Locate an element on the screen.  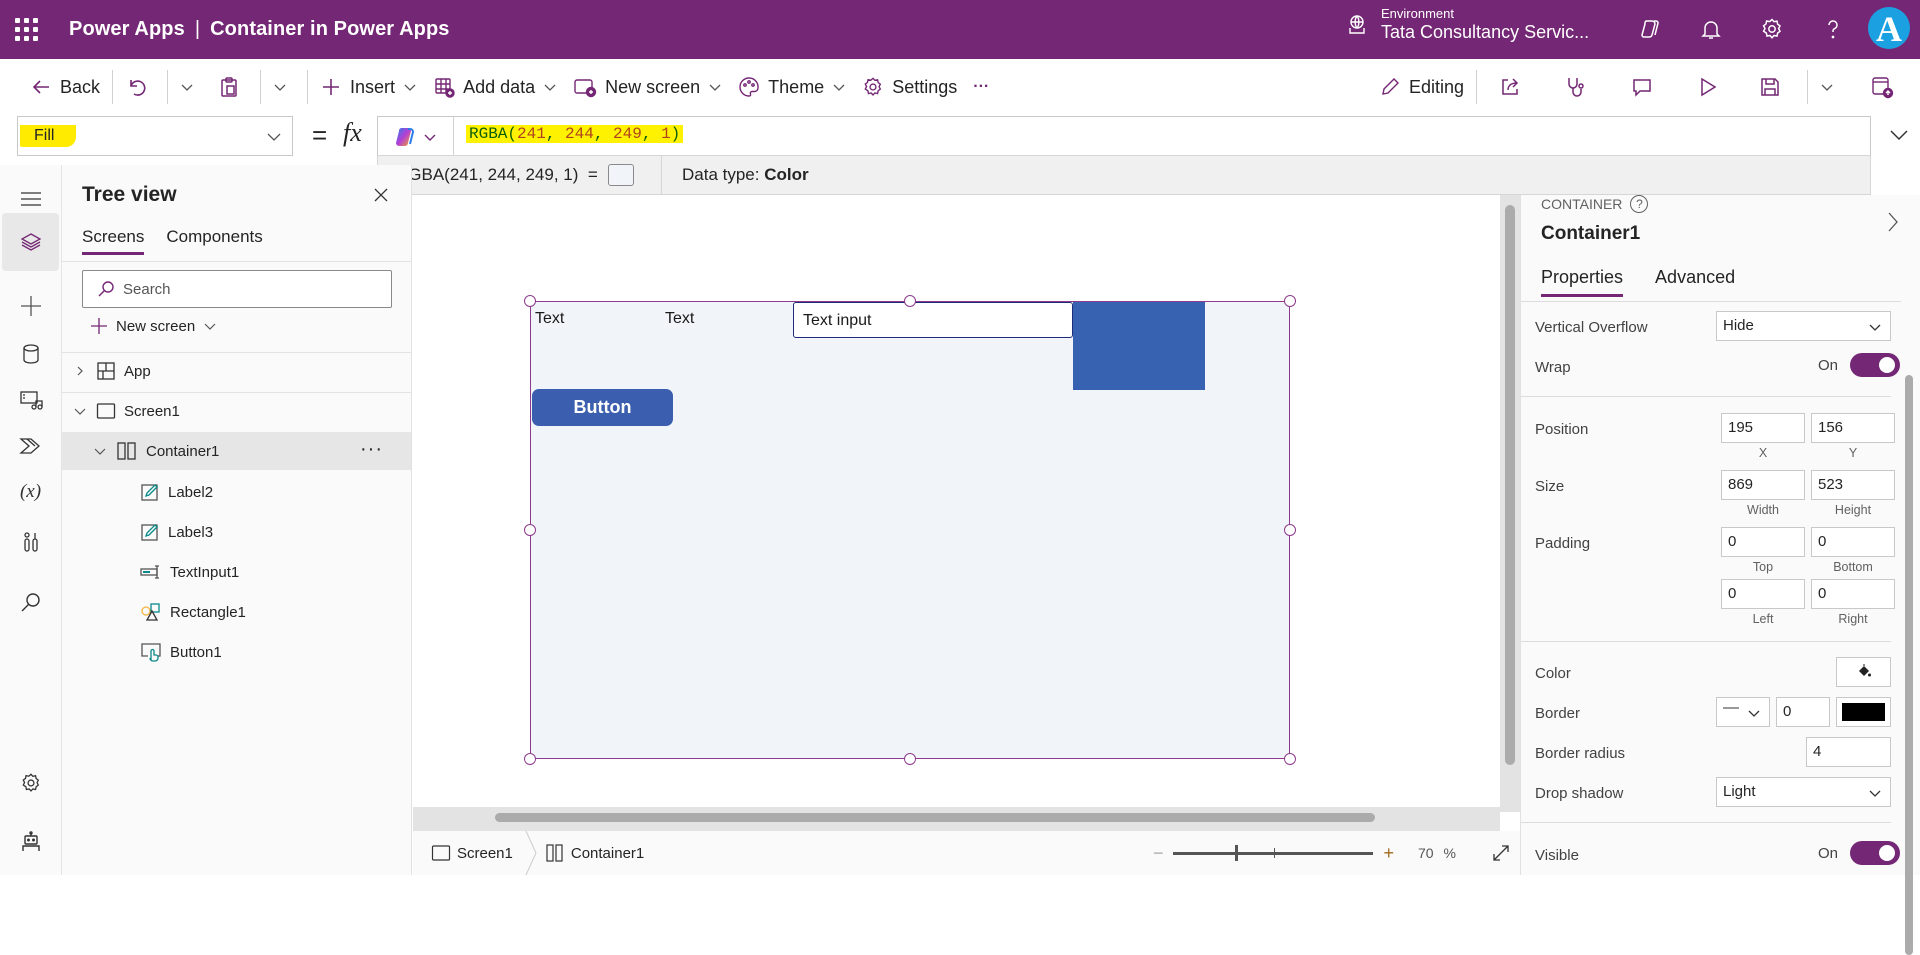
settings-button is located at coordinates (1772, 29).